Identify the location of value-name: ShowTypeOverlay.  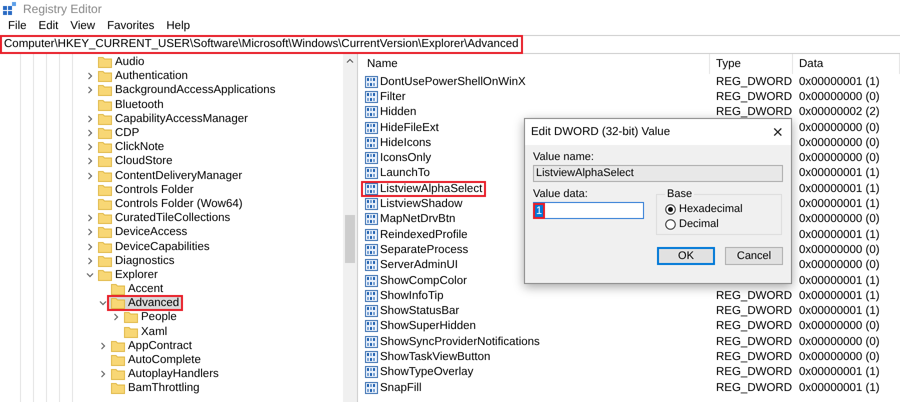
(419, 372).